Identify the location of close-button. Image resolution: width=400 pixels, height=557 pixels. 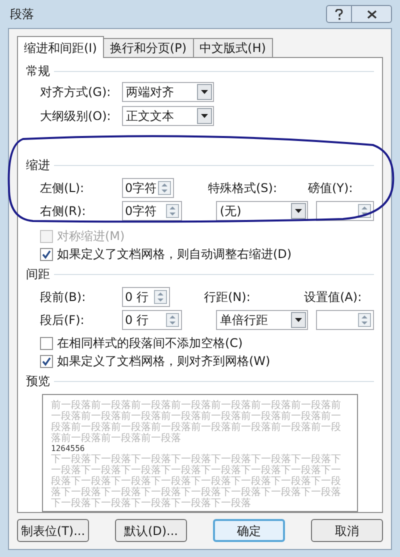
(372, 14).